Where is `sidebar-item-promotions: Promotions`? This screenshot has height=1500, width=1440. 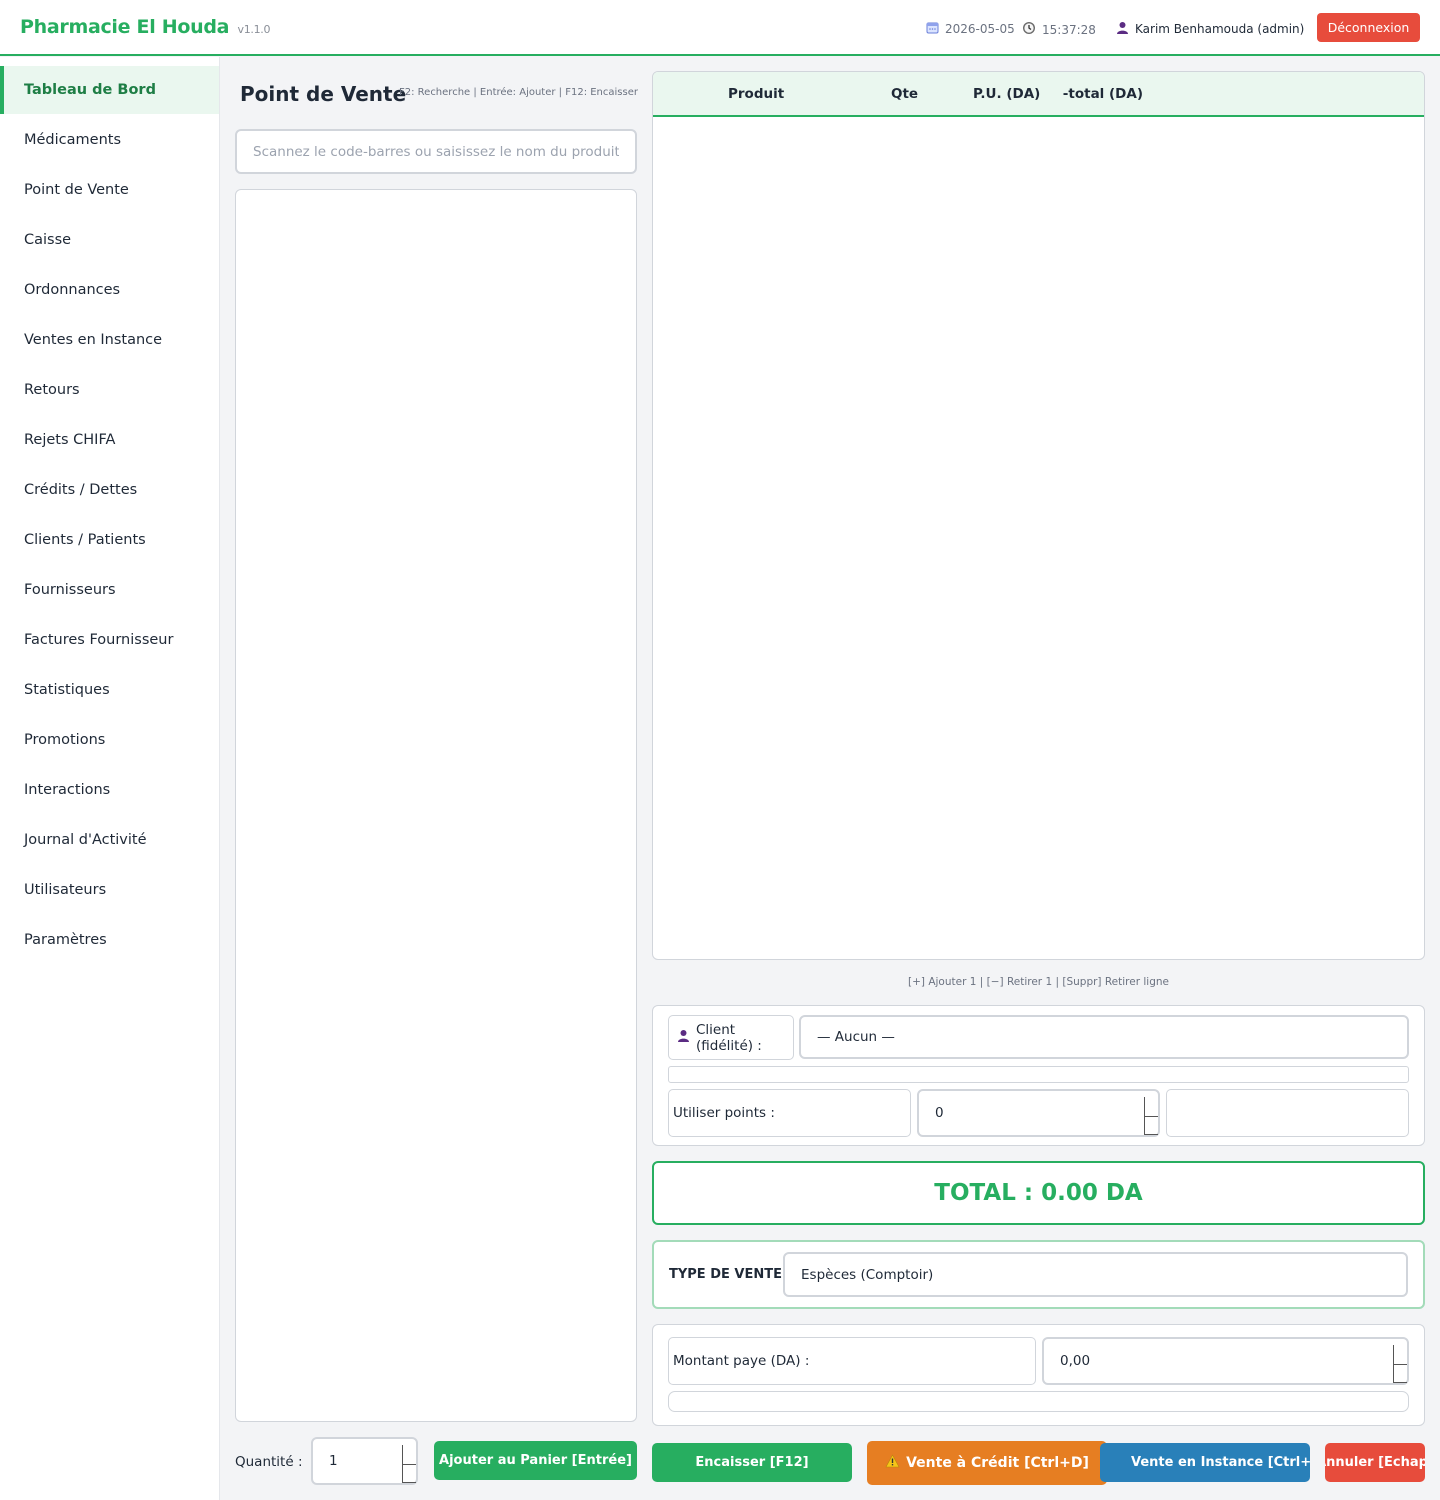 sidebar-item-promotions: Promotions is located at coordinates (109, 740).